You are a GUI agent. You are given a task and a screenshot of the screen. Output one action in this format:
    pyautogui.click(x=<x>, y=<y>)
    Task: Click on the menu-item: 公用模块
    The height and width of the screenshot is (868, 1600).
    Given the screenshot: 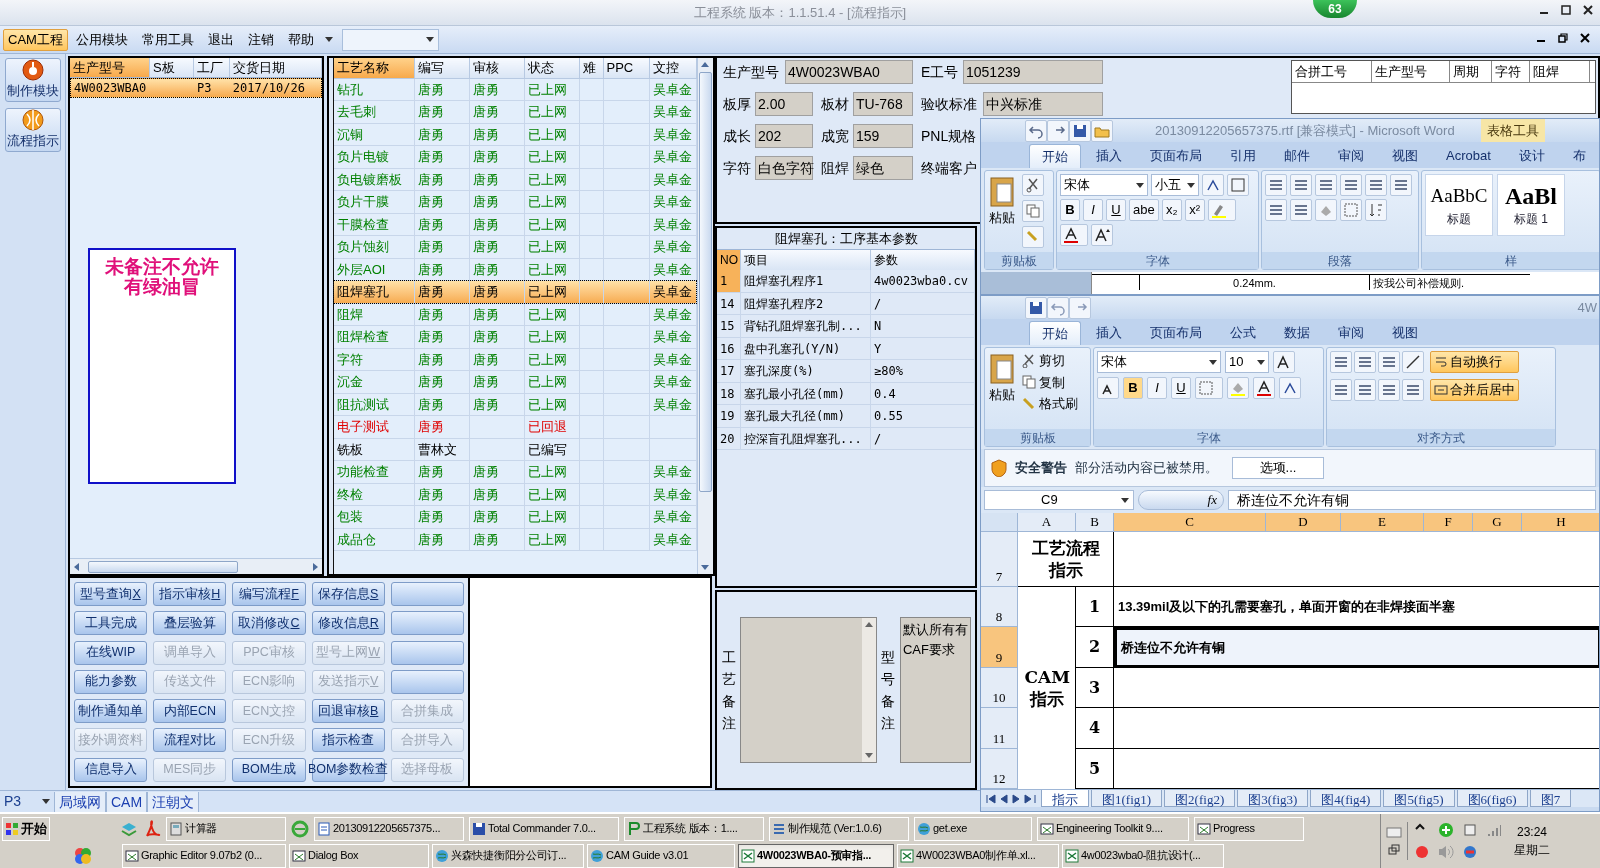 What is the action you would take?
    pyautogui.click(x=101, y=39)
    